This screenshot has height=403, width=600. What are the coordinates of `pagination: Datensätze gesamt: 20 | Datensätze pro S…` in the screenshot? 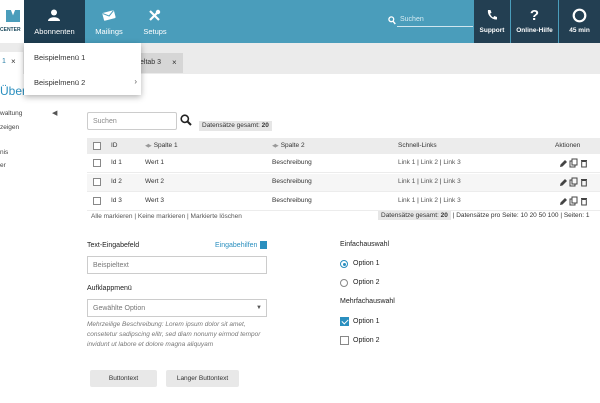 It's located at (484, 215).